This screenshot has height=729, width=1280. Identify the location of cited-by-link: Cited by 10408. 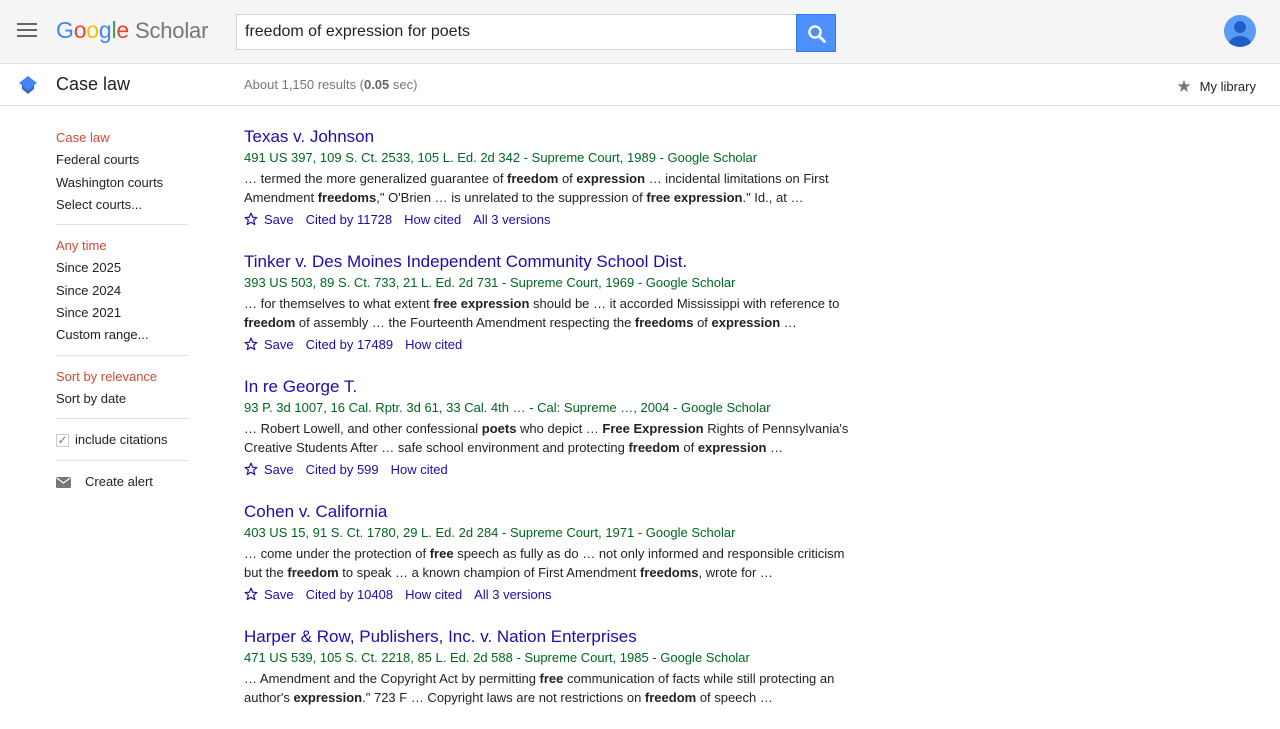
(349, 594).